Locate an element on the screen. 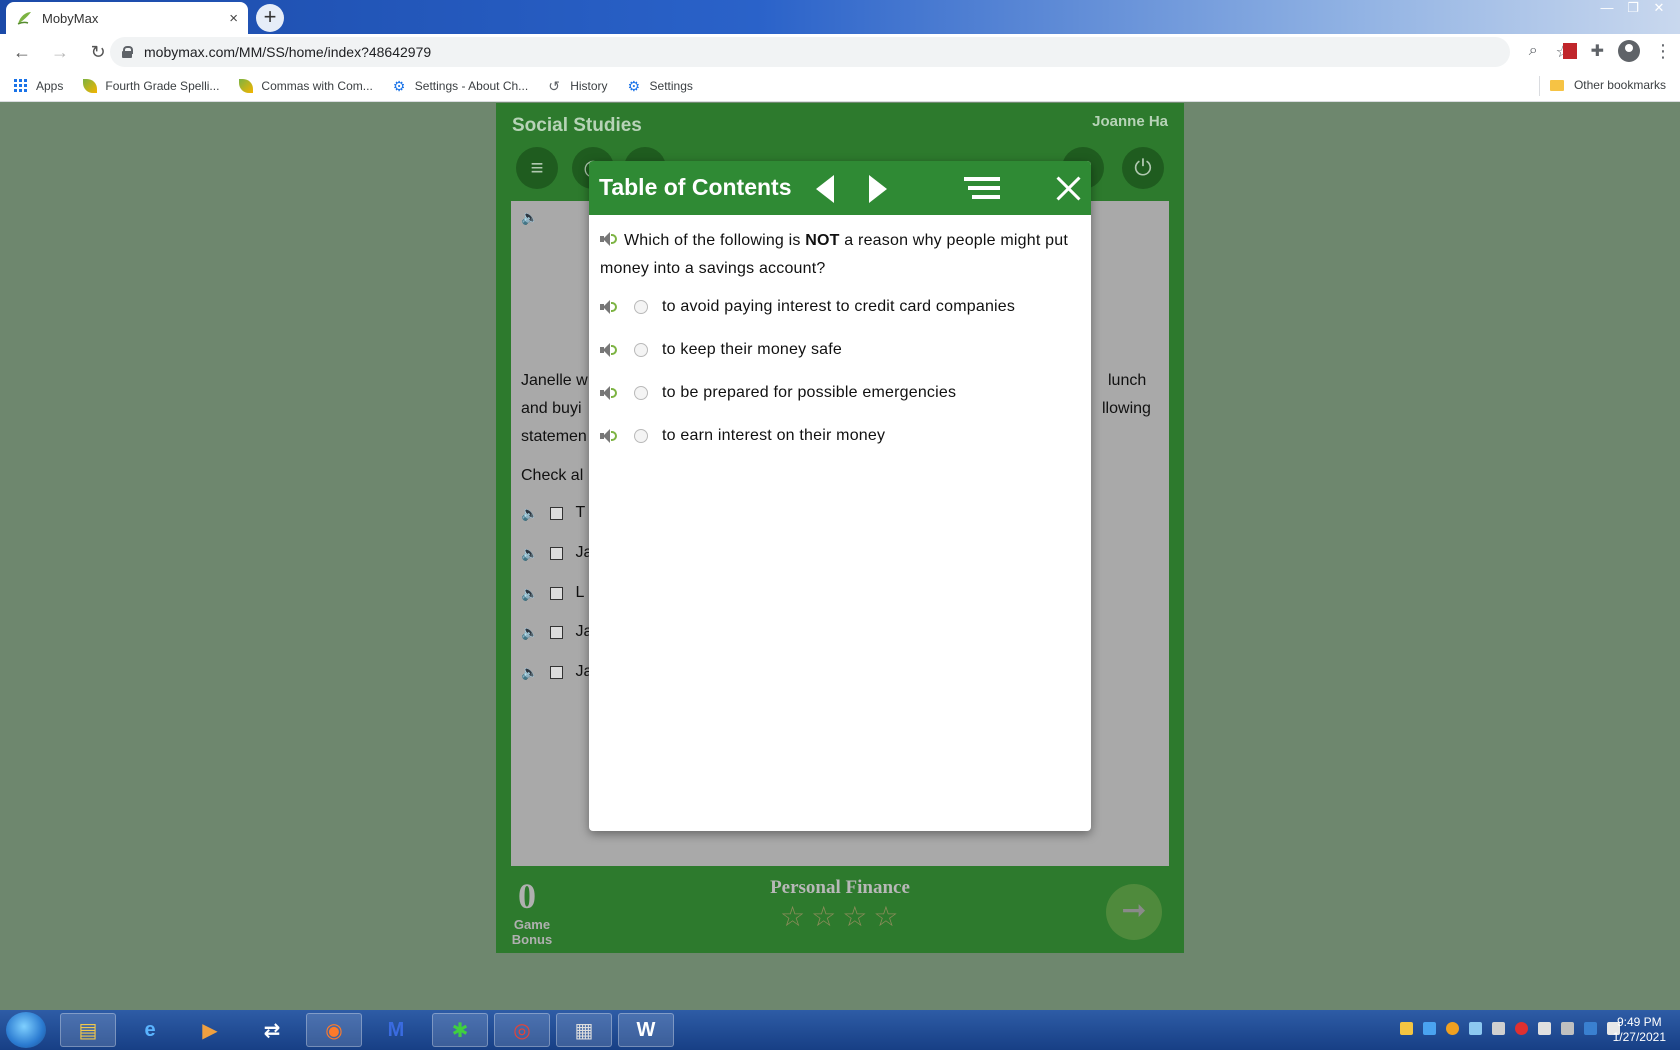 This screenshot has height=1050, width=1680. answer-row: 🔈 T is located at coordinates (553, 513).